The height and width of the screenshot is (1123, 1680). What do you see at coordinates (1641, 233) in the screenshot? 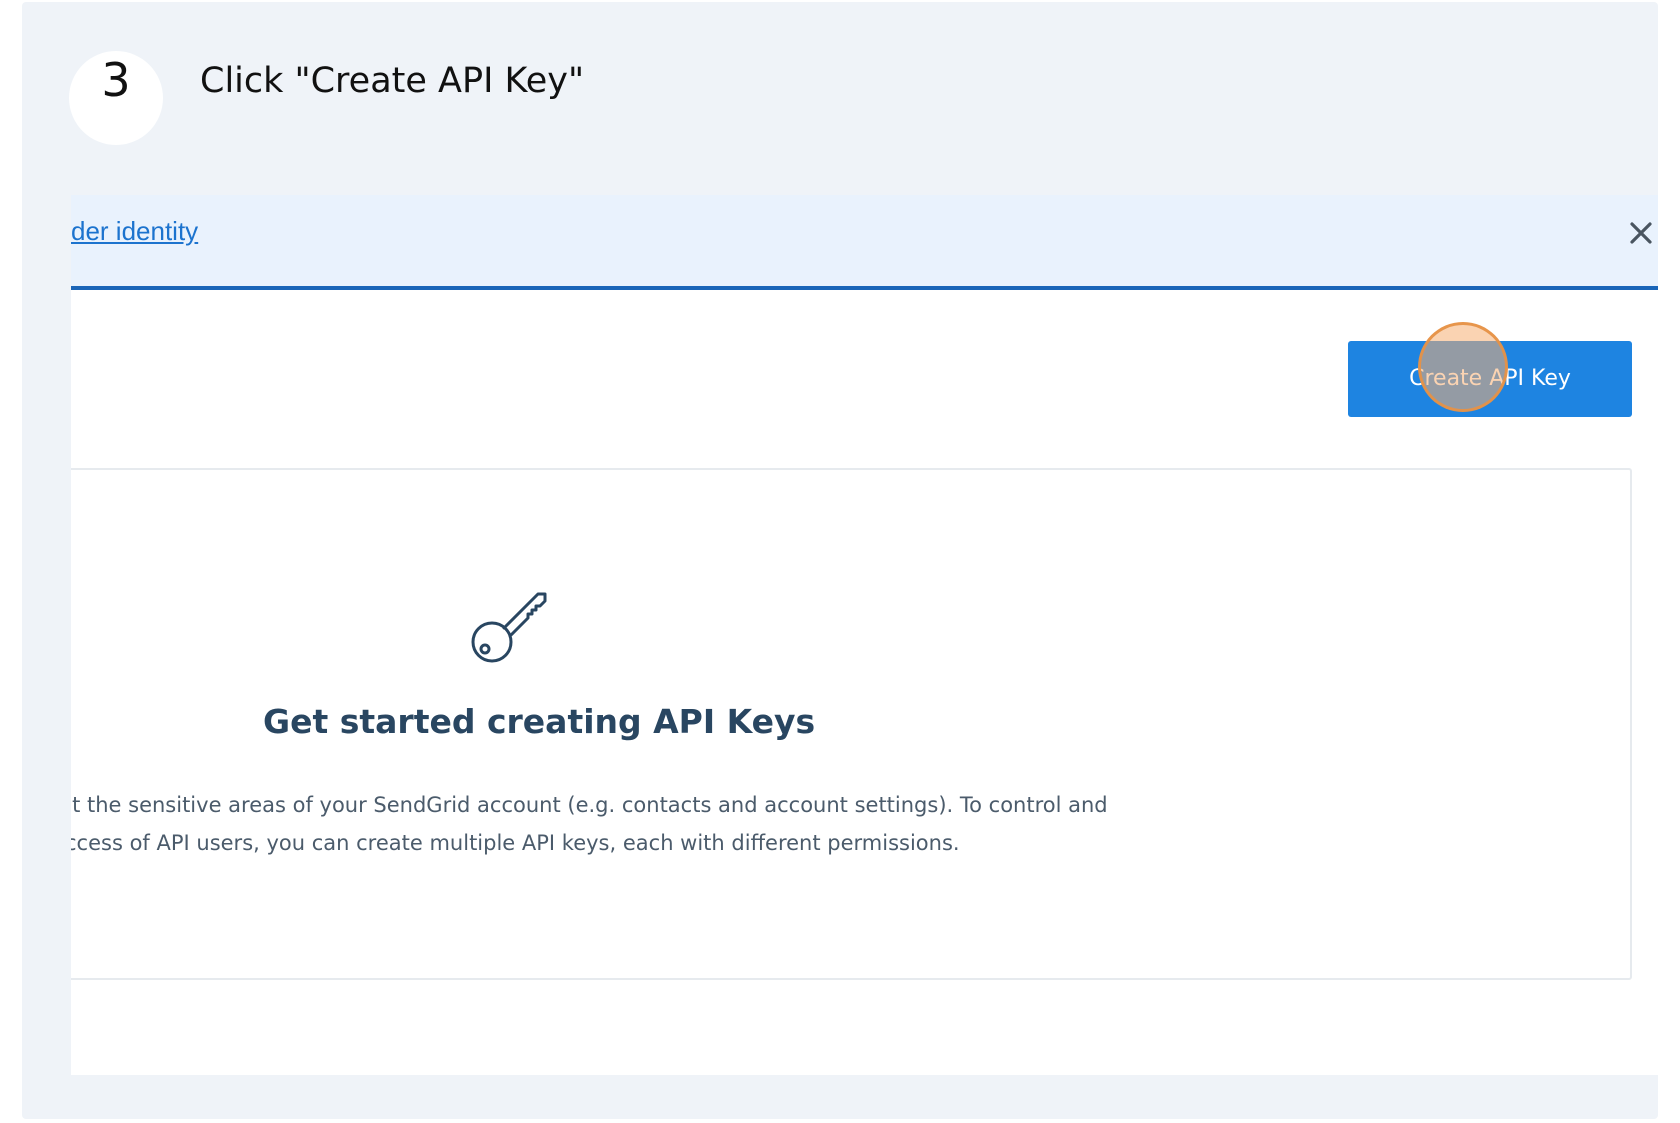
I see `close-icon` at bounding box center [1641, 233].